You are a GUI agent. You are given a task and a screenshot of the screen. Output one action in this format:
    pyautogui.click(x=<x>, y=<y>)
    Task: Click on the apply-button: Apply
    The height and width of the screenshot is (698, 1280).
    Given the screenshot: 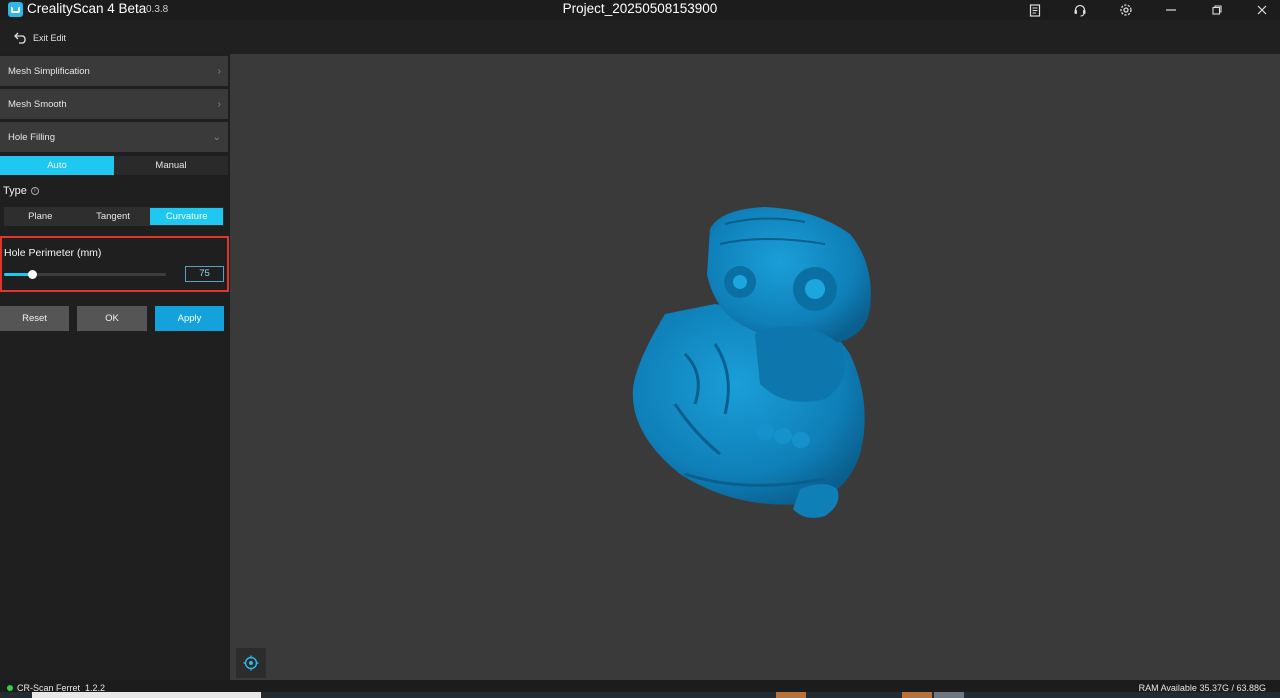 What is the action you would take?
    pyautogui.click(x=189, y=318)
    